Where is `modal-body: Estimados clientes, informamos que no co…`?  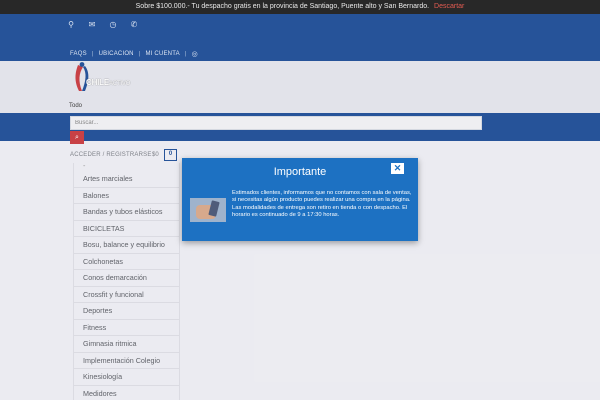 modal-body: Estimados clientes, informamos que no co… is located at coordinates (322, 204).